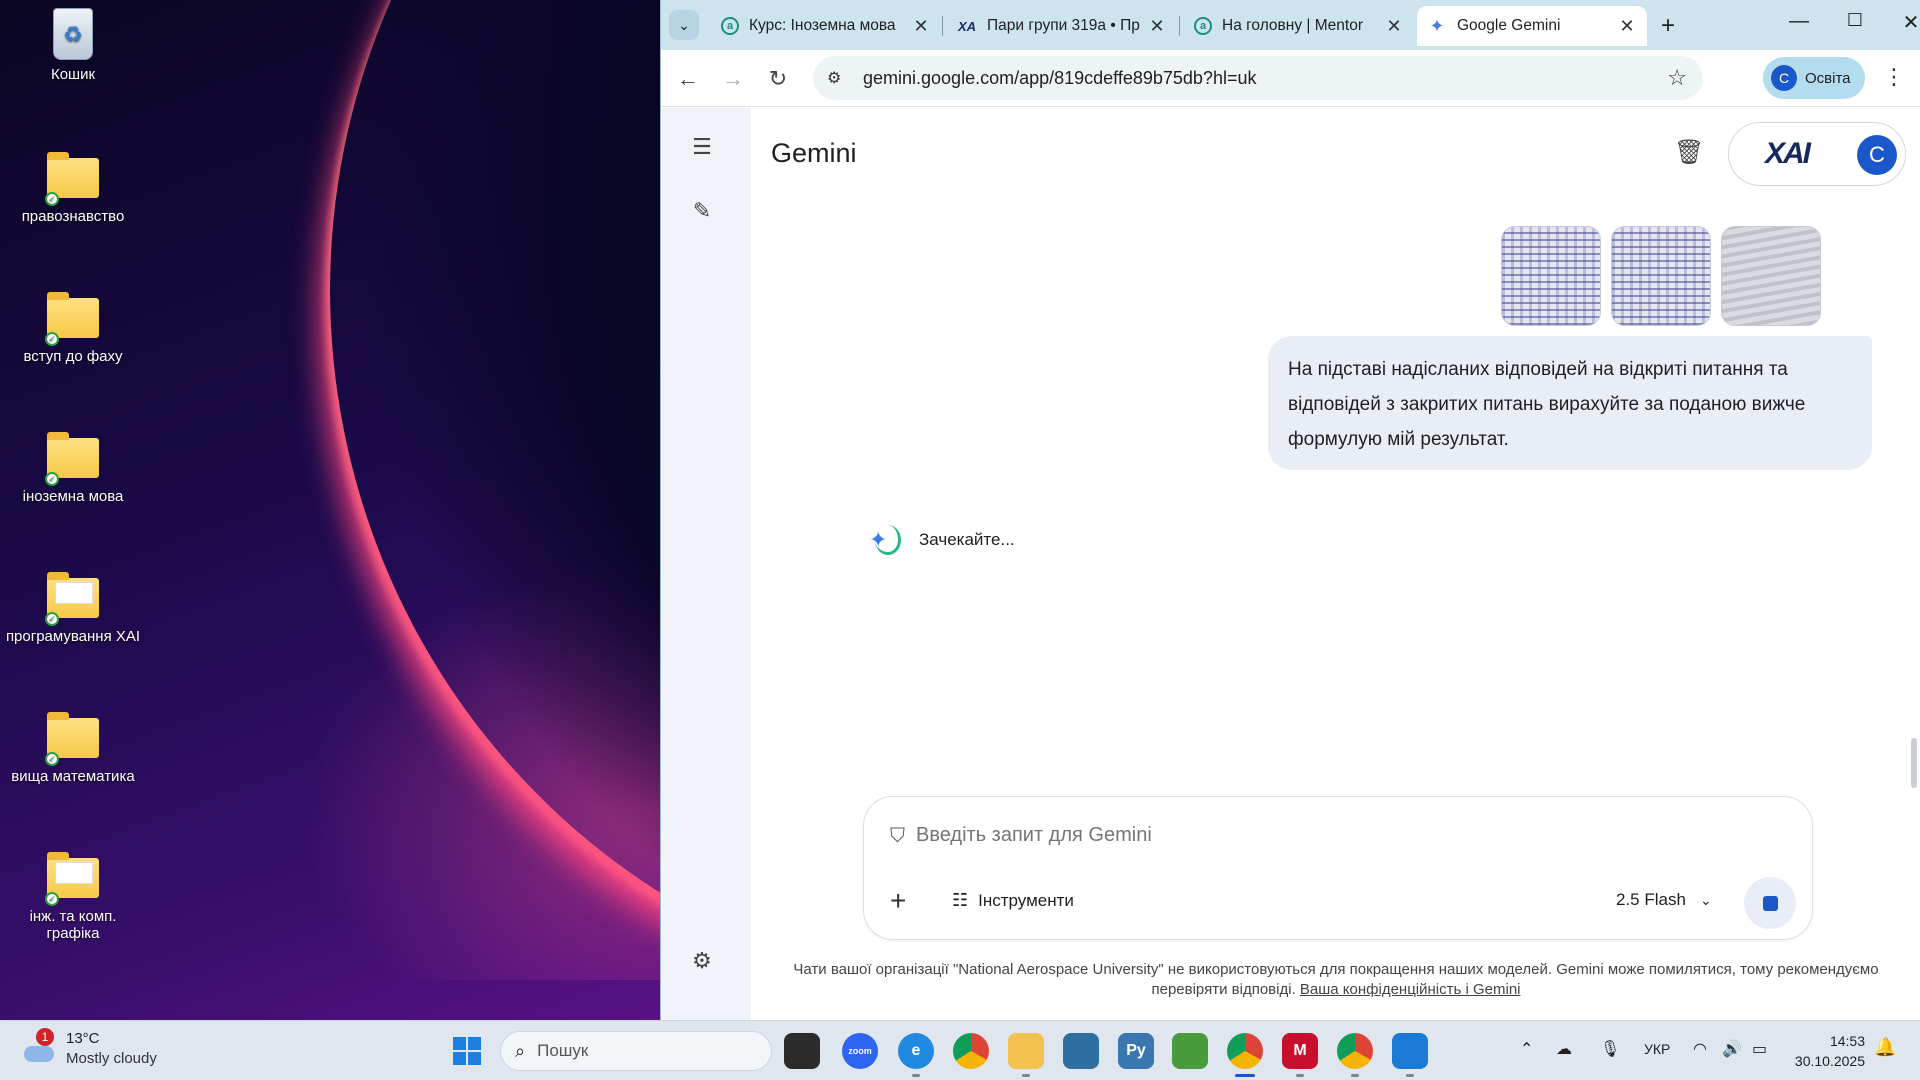 This screenshot has width=1920, height=1080. Describe the element at coordinates (73, 636) in the screenshot. I see `desktop-icon-label: програмування ХАІ` at that location.